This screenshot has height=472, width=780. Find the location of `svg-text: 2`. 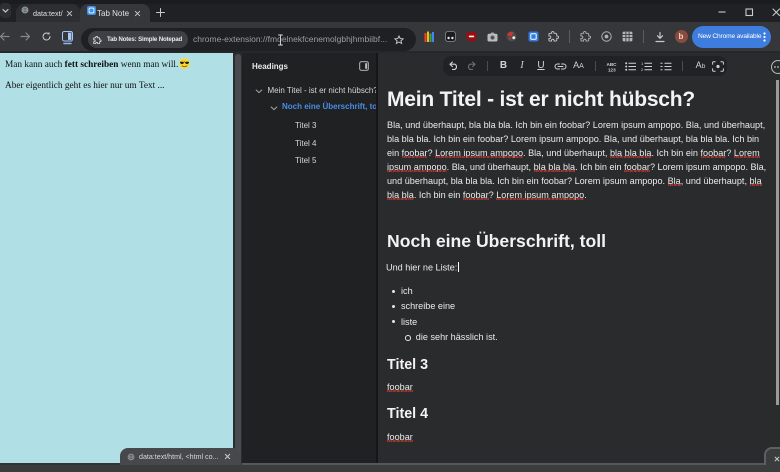

svg-text: 2 is located at coordinates (642, 69).